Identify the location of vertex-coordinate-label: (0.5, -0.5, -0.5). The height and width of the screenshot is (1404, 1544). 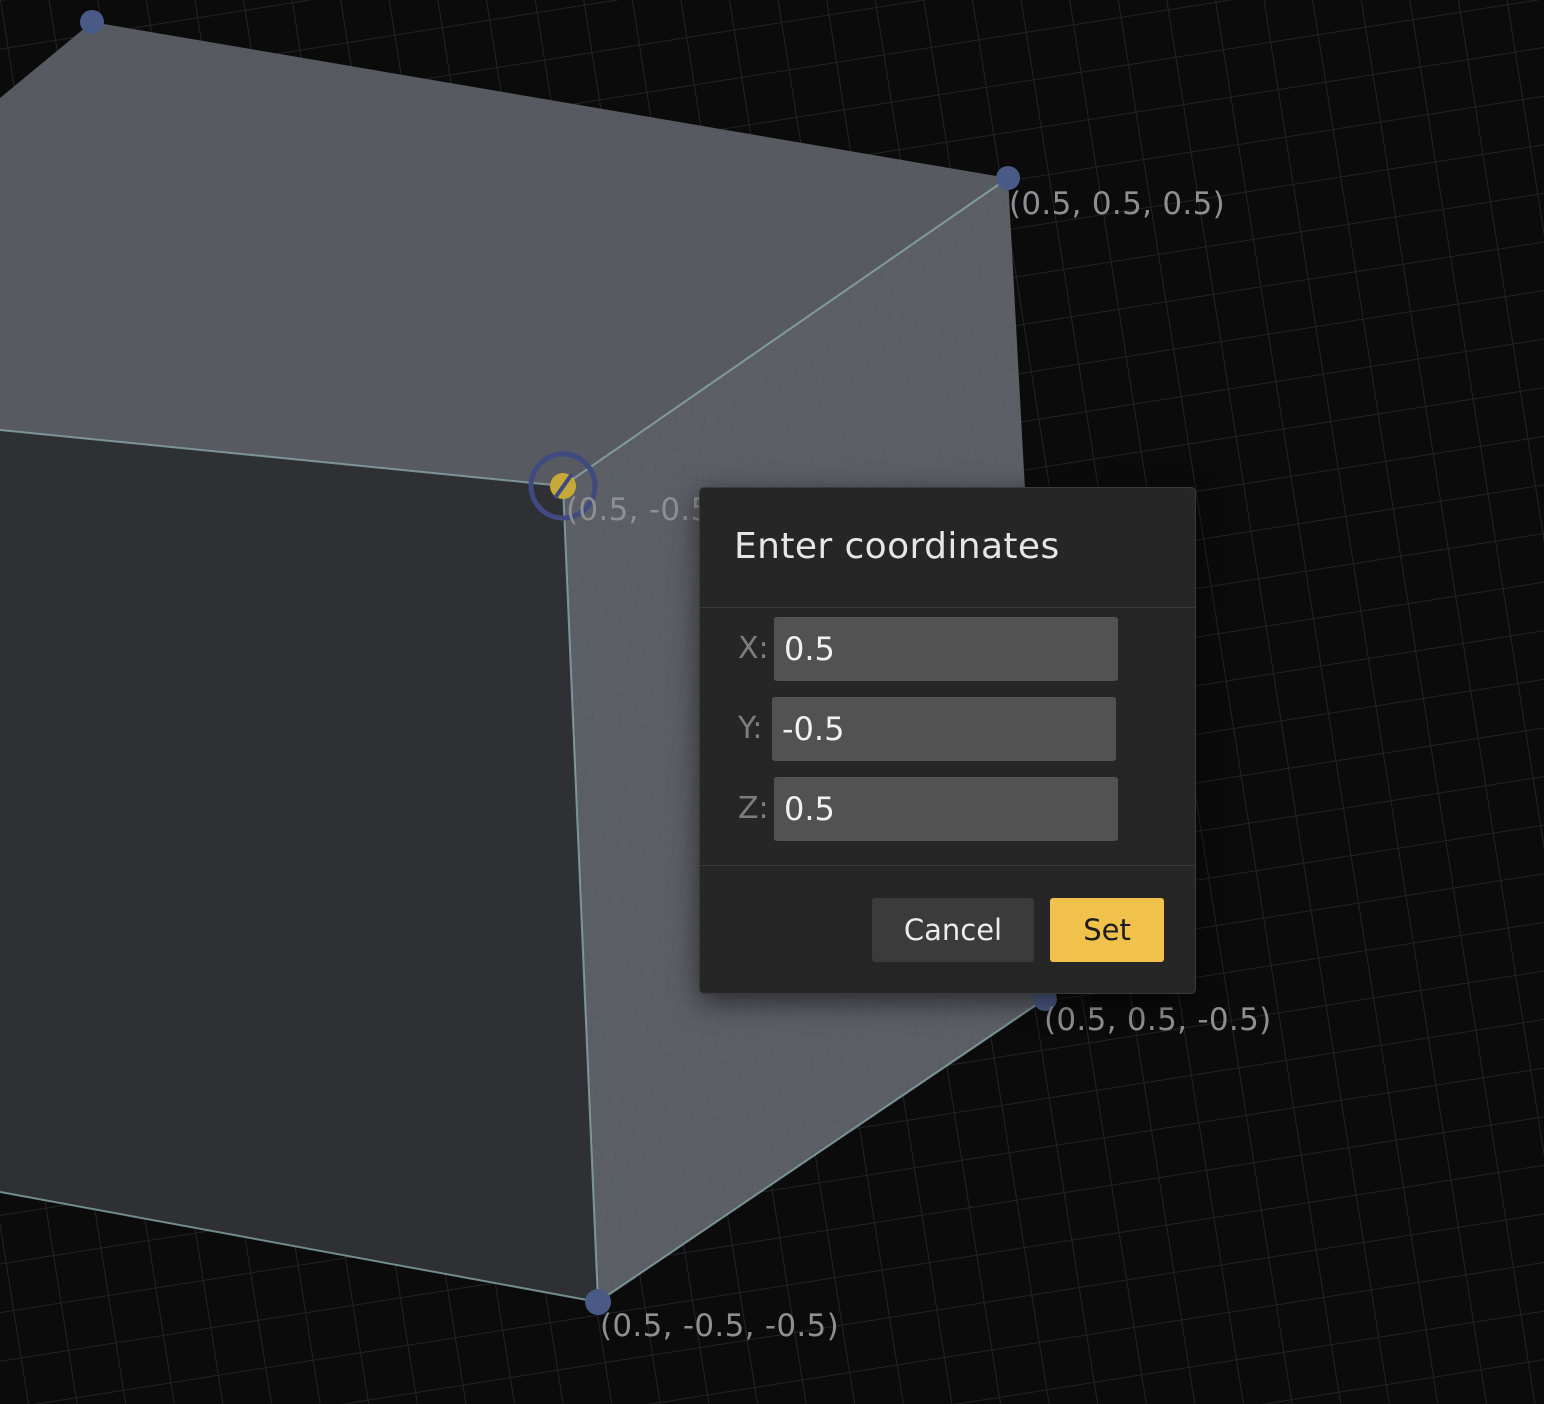
(719, 1326).